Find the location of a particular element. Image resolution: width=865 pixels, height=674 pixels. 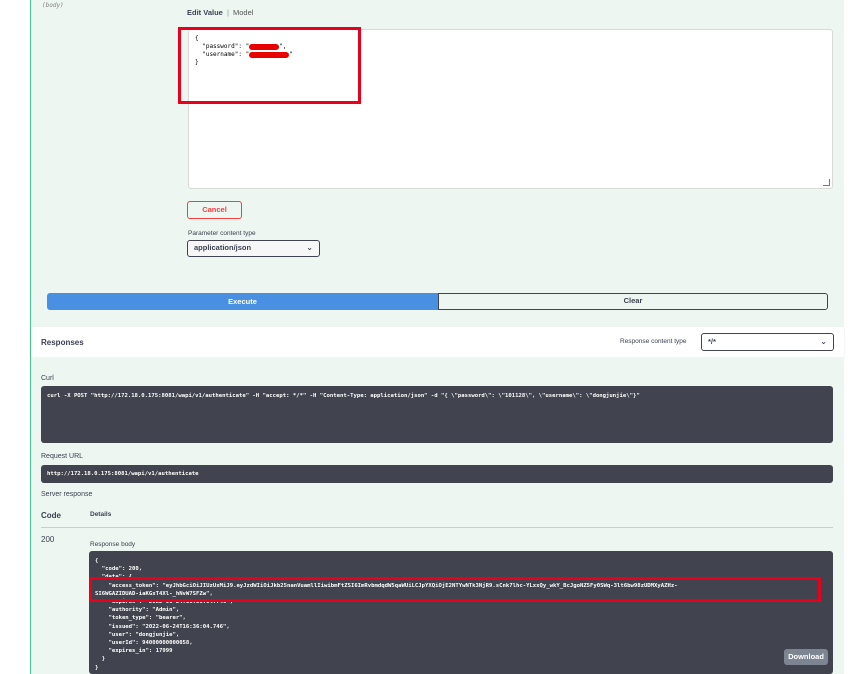

parameter-content-type-label: Parameter content type is located at coordinates (222, 233).